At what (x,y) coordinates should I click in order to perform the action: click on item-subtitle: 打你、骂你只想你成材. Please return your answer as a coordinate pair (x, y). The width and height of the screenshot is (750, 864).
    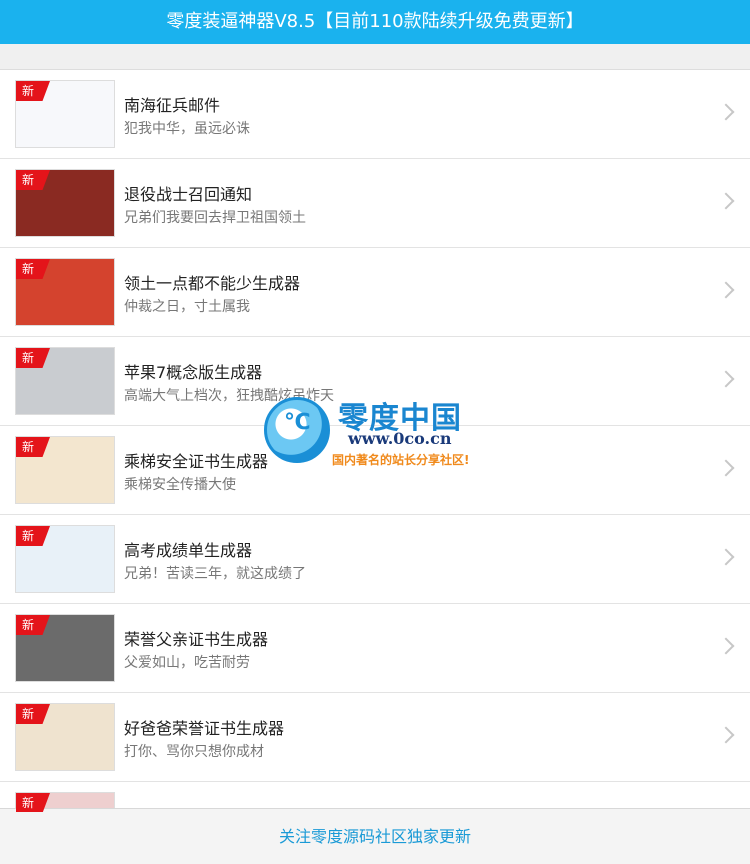
    Looking at the image, I should click on (194, 752).